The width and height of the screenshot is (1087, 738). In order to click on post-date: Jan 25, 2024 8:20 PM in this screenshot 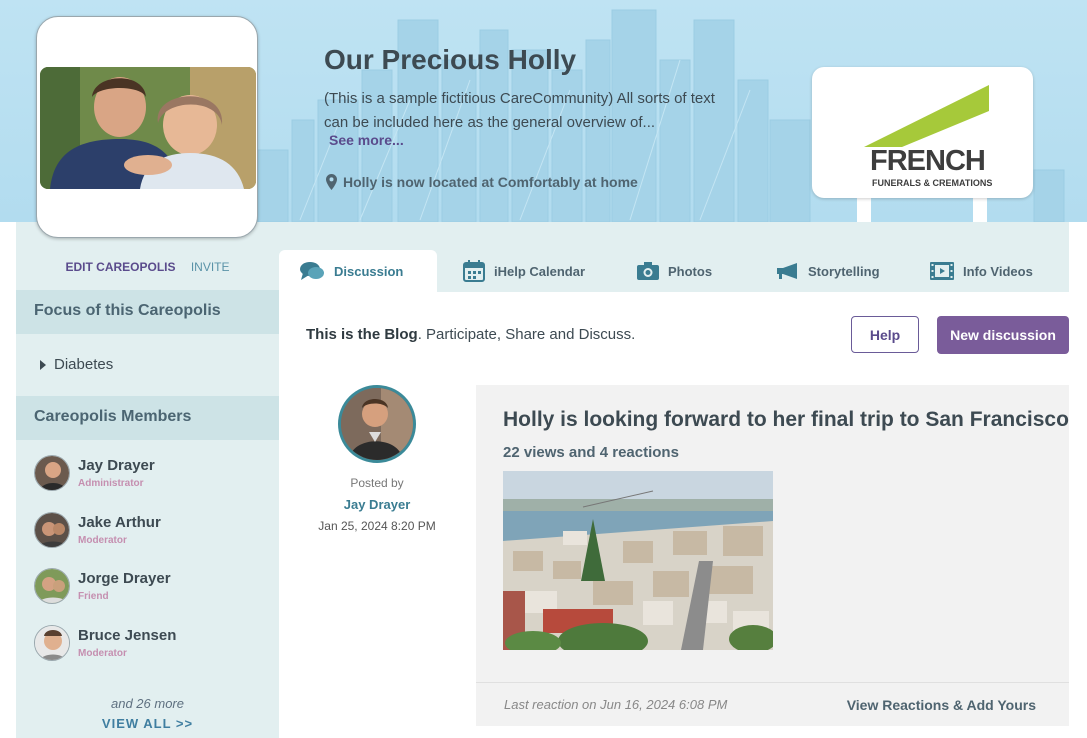, I will do `click(377, 526)`.